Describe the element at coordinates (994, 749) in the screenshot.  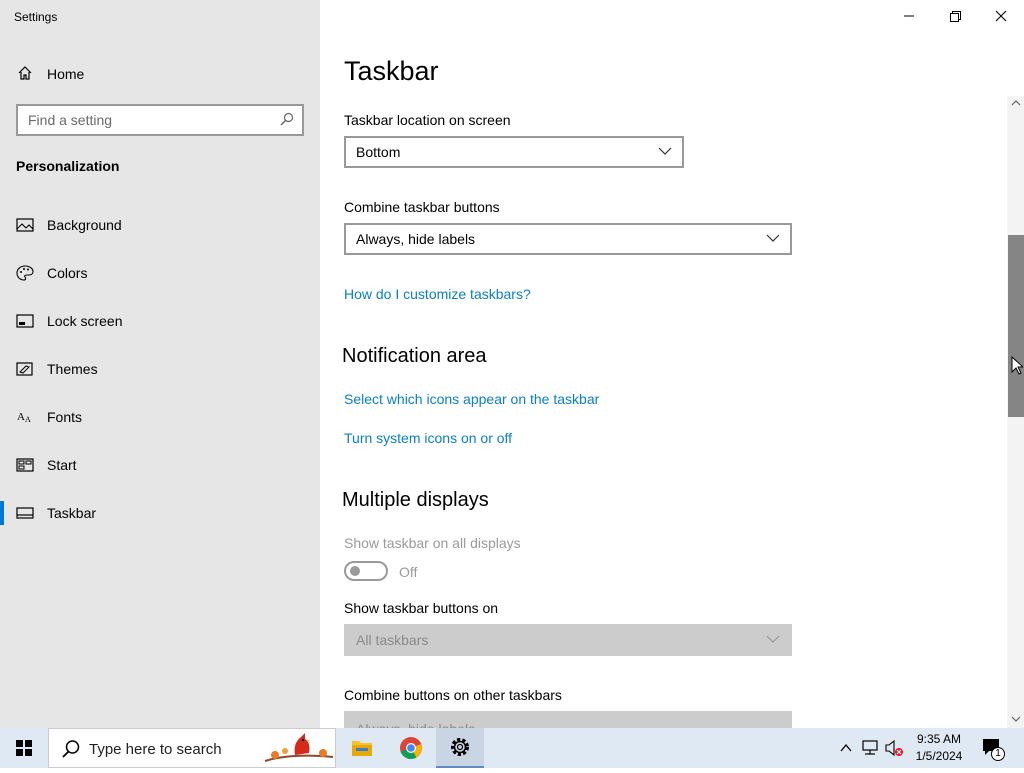
I see `action-center-button: 1` at that location.